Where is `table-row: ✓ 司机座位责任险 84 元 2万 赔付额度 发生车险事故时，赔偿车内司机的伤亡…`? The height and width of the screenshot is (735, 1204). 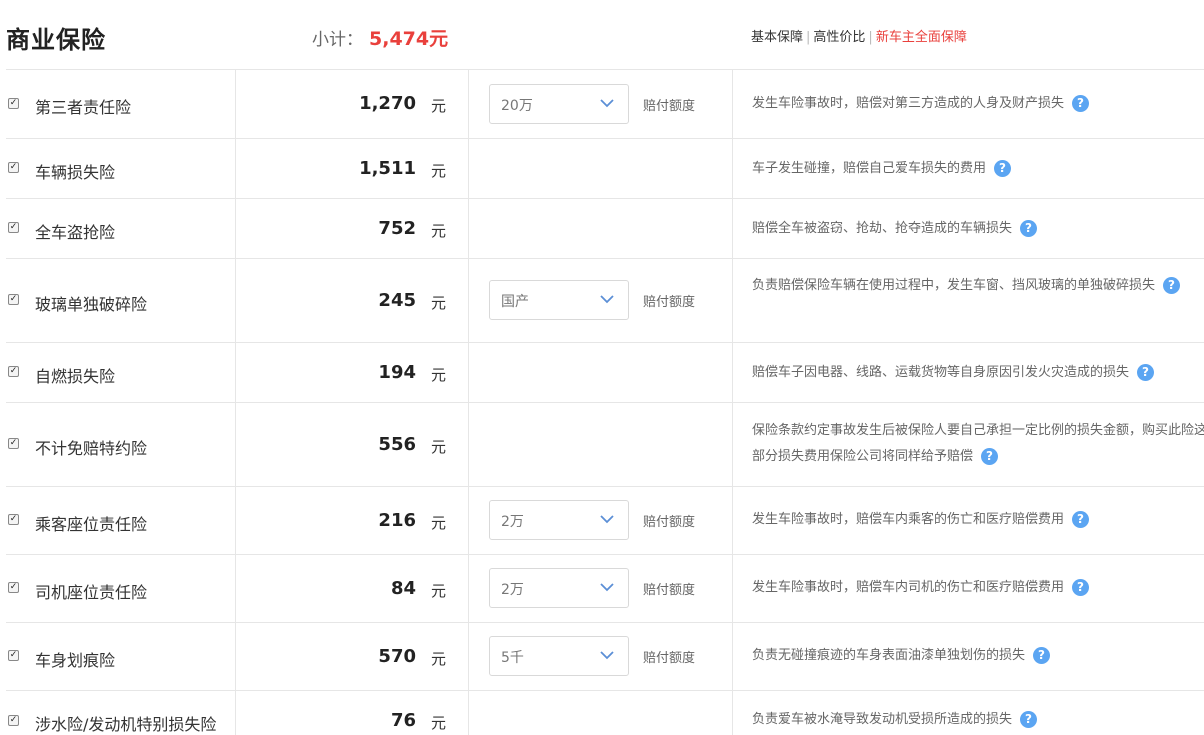 table-row: ✓ 司机座位责任险 84 元 2万 赔付额度 发生车险事故时，赔偿车内司机的伤亡… is located at coordinates (605, 588).